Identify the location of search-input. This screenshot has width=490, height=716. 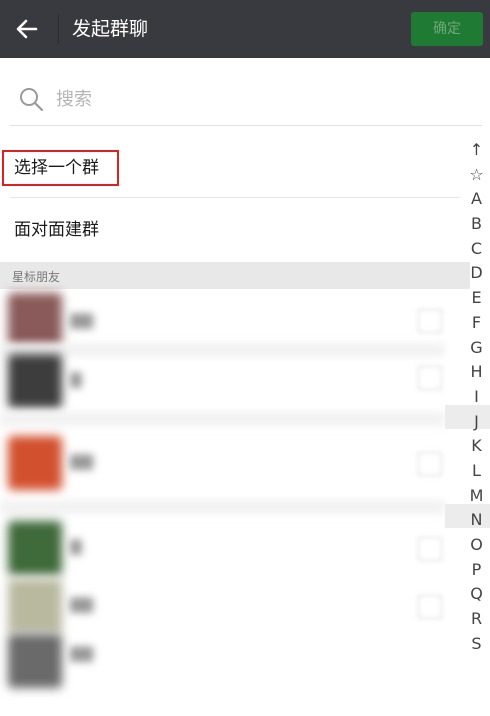
(246, 99).